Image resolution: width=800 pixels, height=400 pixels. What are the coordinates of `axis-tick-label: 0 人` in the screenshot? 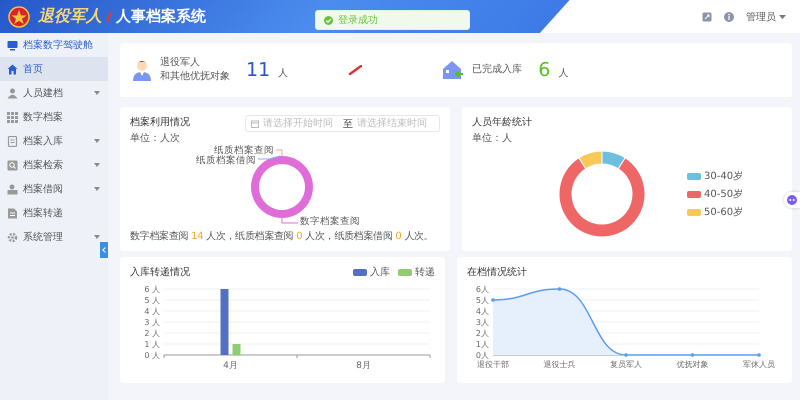 It's located at (152, 355).